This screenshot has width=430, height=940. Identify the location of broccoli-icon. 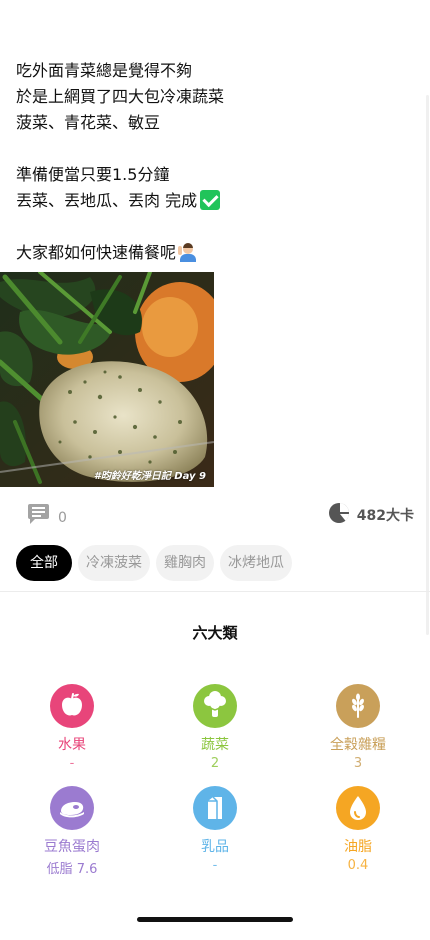
(215, 706).